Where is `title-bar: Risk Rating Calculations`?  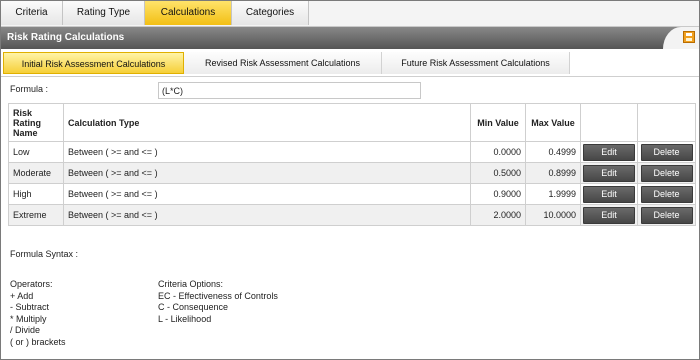 title-bar: Risk Rating Calculations is located at coordinates (350, 38).